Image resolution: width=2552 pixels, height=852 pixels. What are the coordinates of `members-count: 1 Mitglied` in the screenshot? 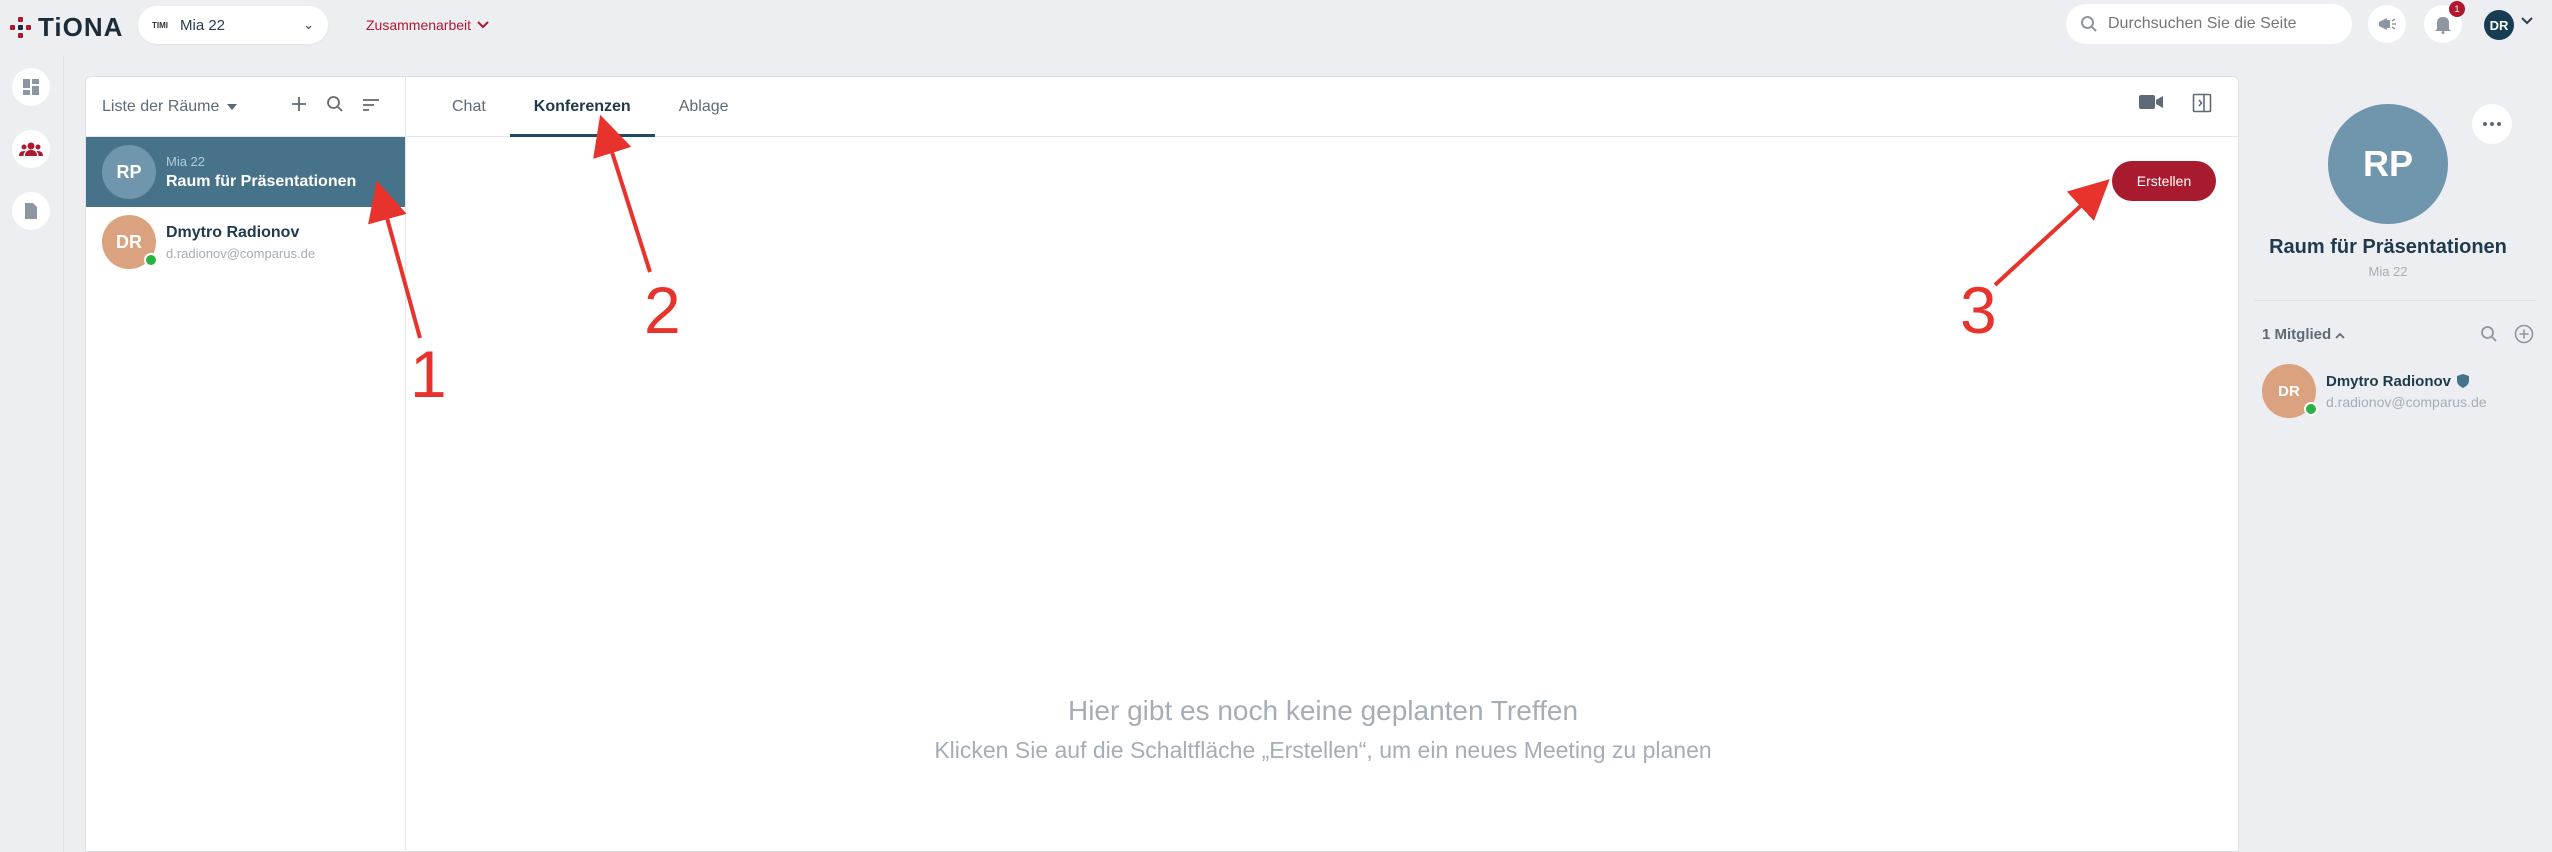 It's located at (2297, 334).